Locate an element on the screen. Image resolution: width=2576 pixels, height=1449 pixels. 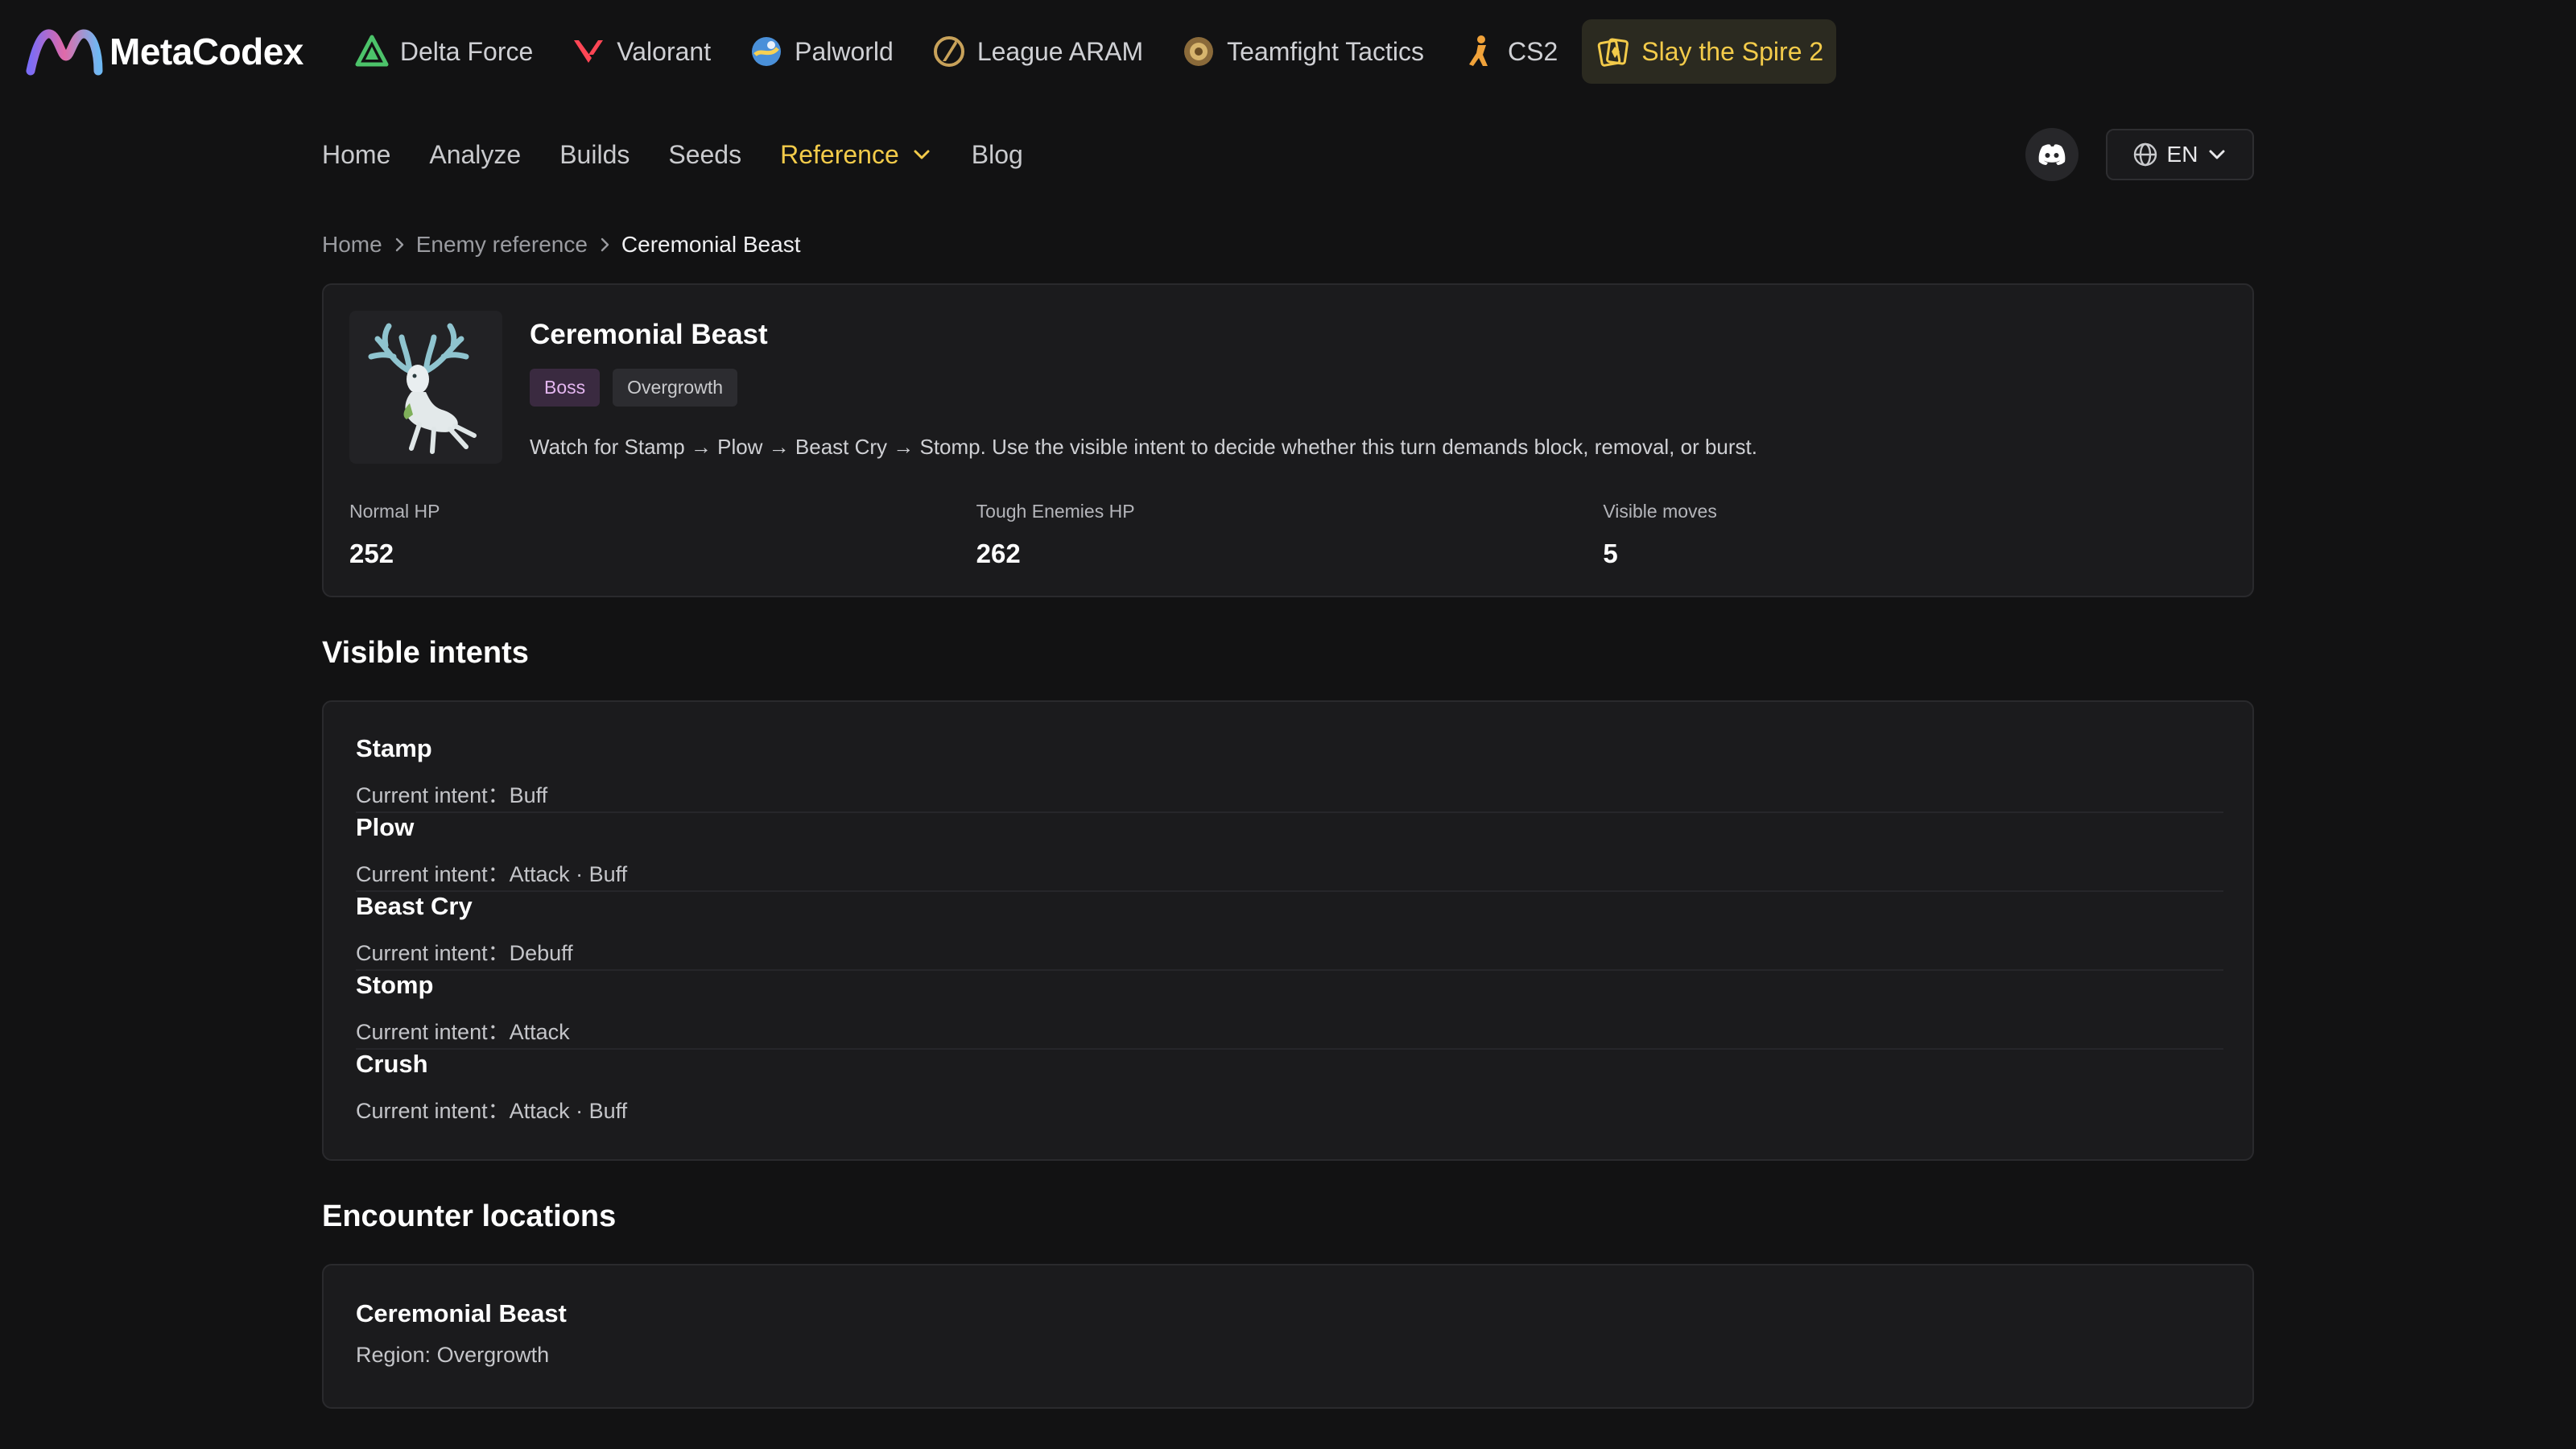
language-label: EN is located at coordinates (2182, 154).